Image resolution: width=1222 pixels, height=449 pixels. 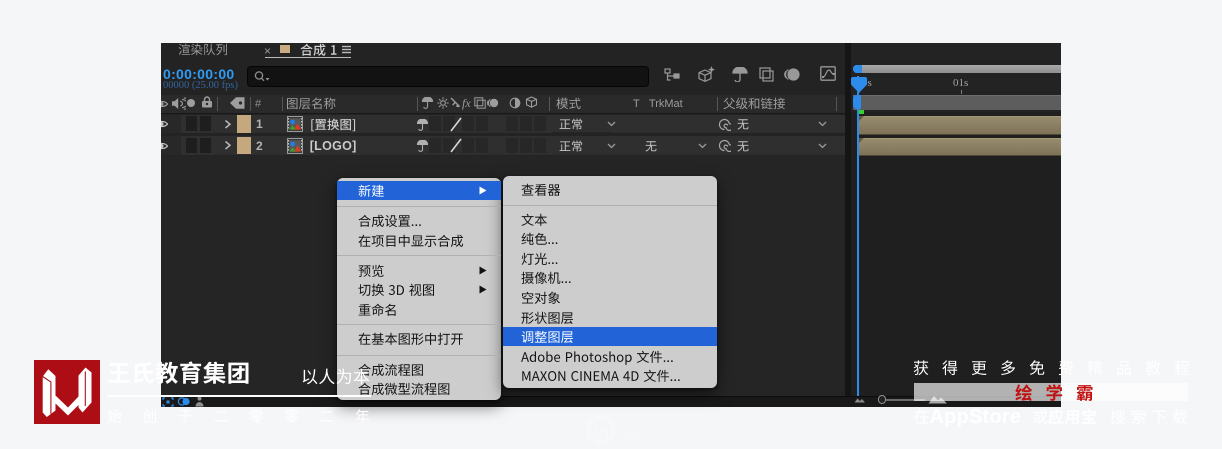 What do you see at coordinates (630, 435) in the screenshot?
I see `svg-text: .cn` at bounding box center [630, 435].